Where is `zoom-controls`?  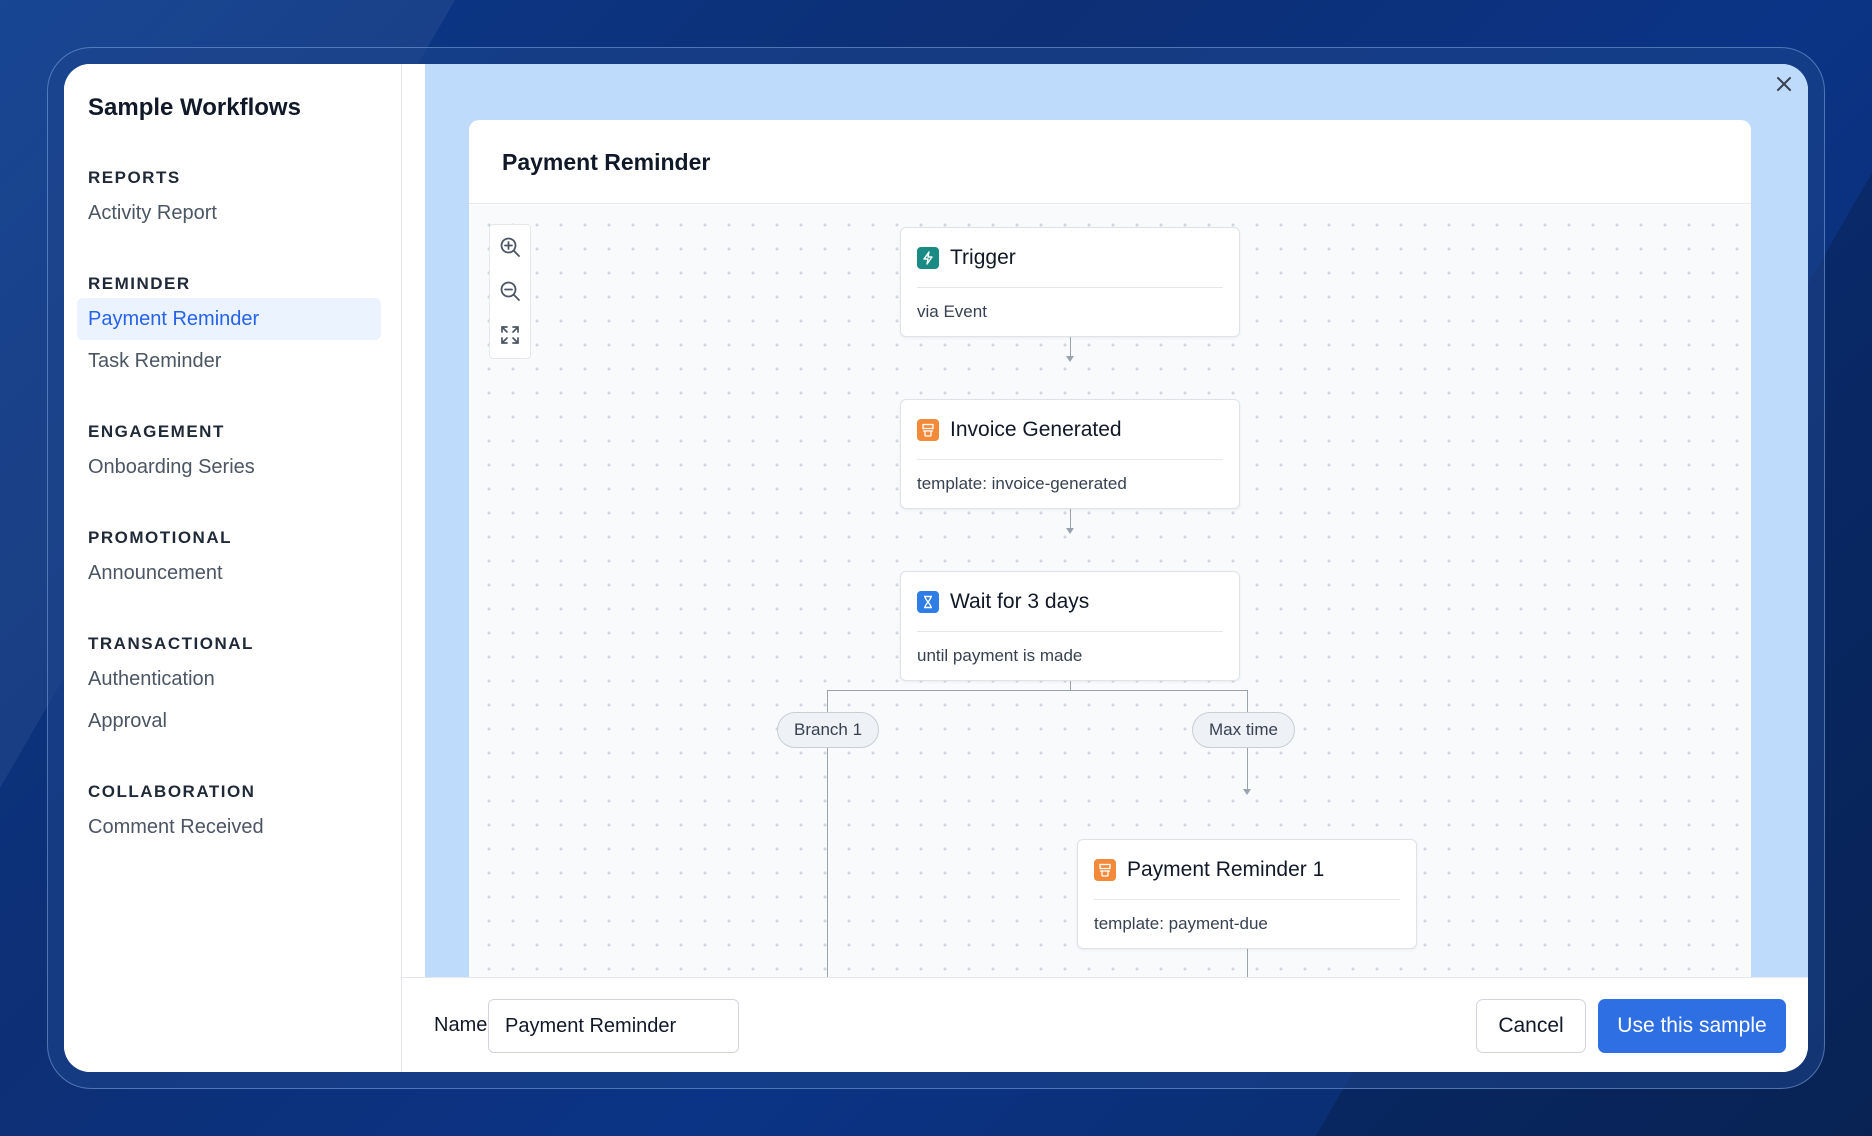 zoom-controls is located at coordinates (510, 291).